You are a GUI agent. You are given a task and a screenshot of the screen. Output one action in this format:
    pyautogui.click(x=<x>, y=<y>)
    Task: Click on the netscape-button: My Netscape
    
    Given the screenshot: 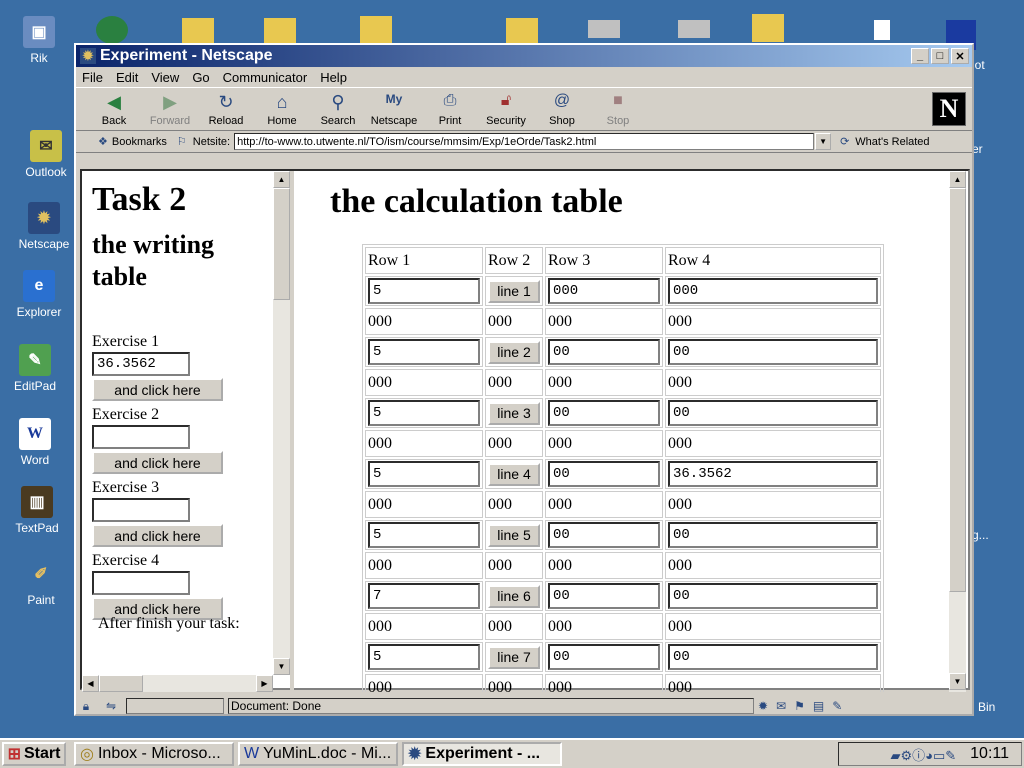 What is the action you would take?
    pyautogui.click(x=394, y=109)
    